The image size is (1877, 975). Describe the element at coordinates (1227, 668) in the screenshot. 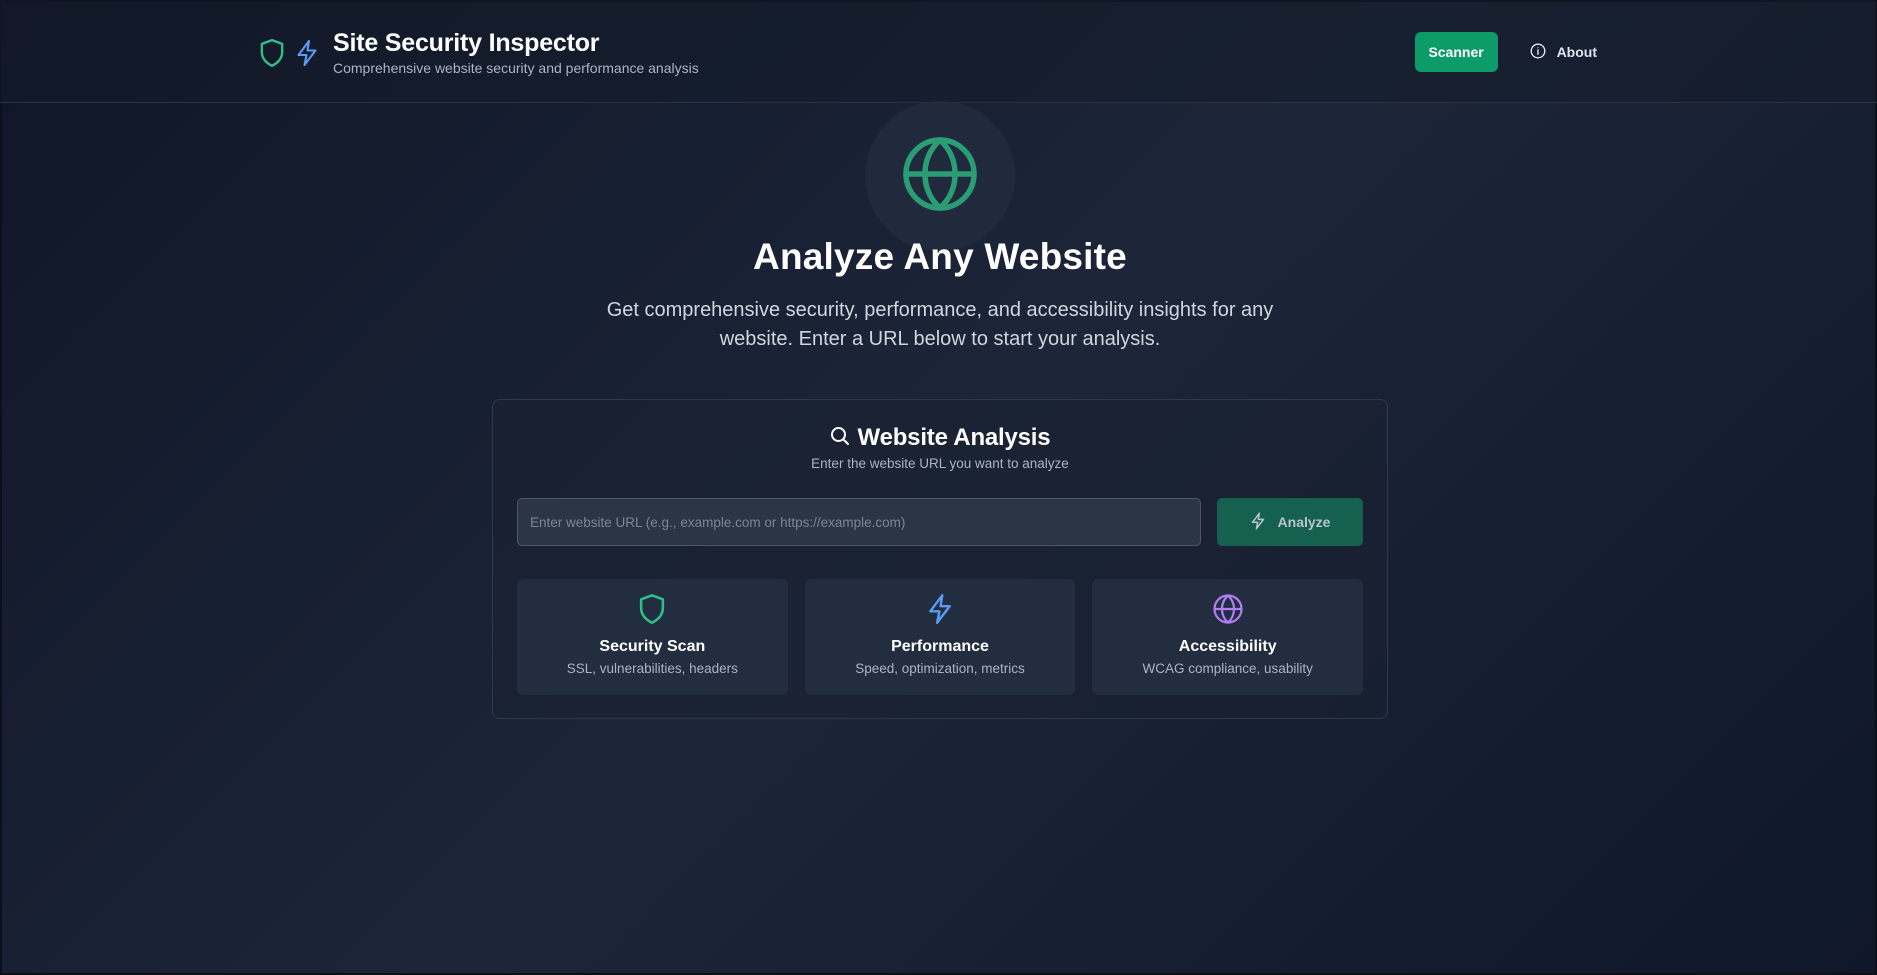

I see `feature-description: WCAG compliance, usability` at that location.